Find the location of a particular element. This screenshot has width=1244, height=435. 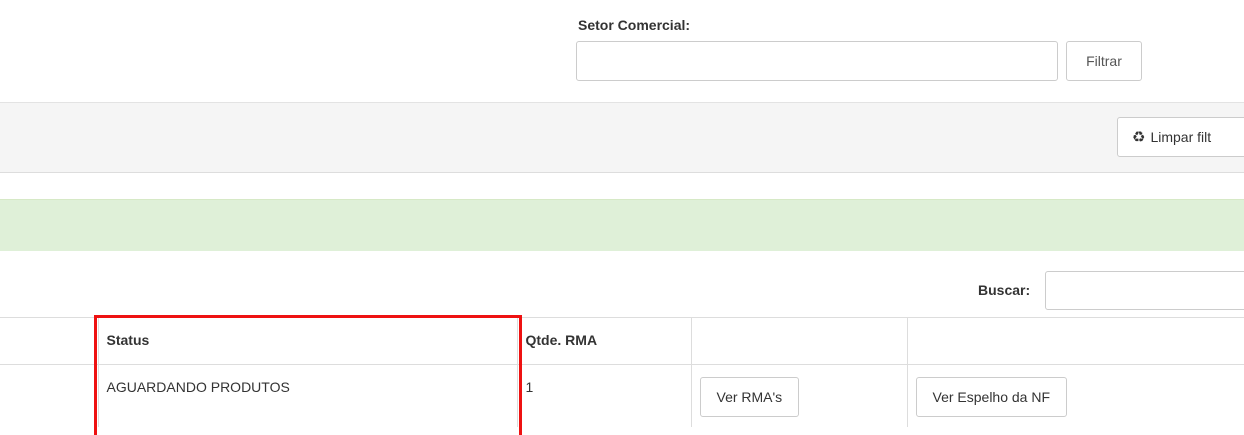

qtde-rma-cell: 1 is located at coordinates (603, 395).